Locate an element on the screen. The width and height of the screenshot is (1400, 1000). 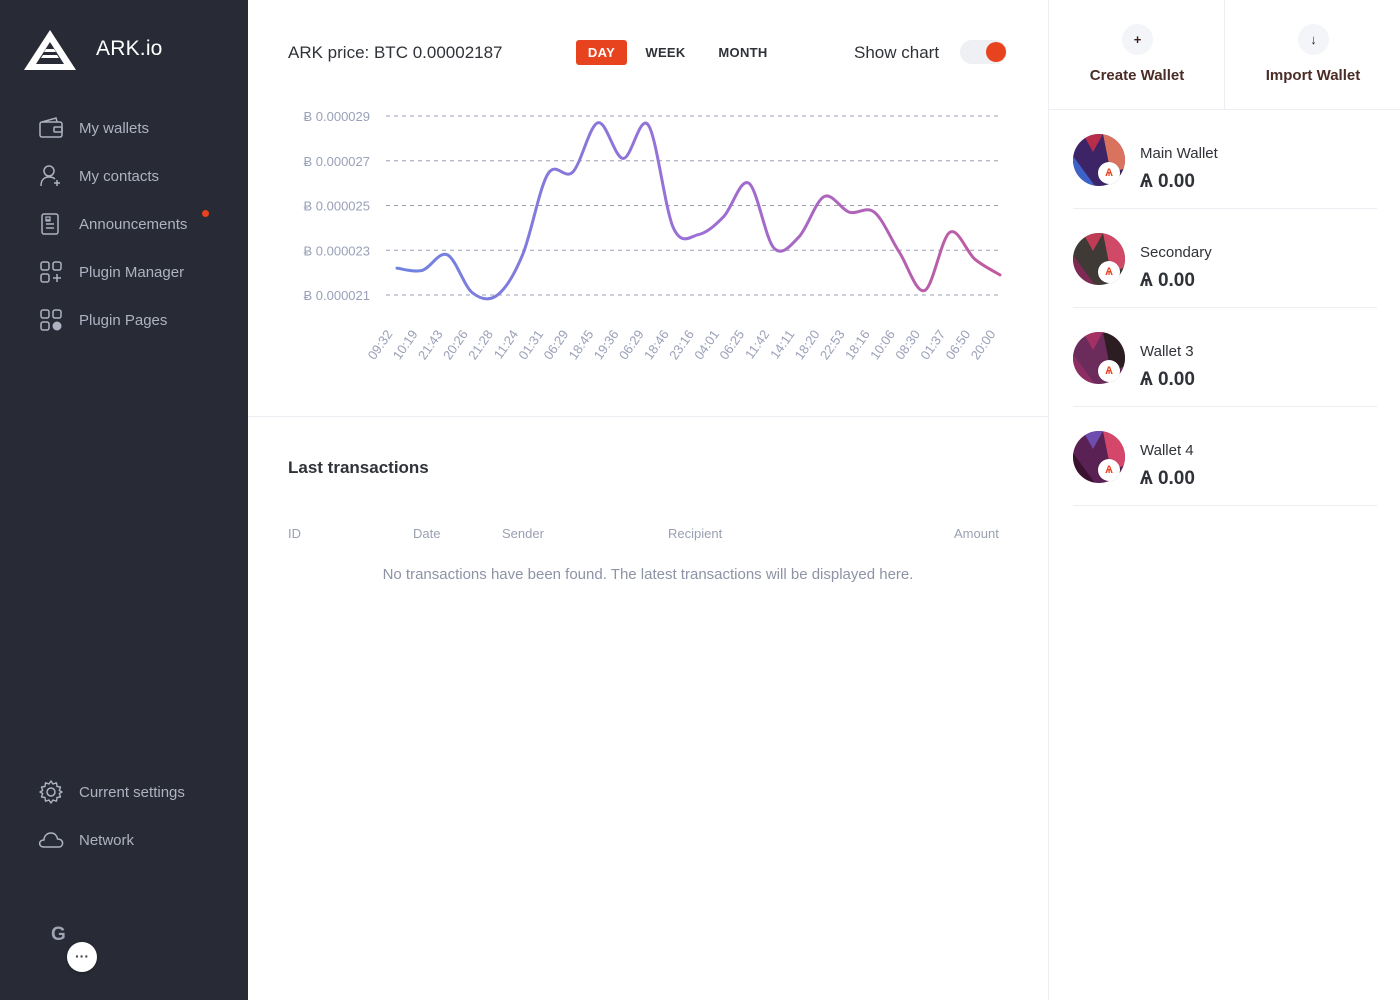
x-tick-label: 14:11 is located at coordinates (782, 344).